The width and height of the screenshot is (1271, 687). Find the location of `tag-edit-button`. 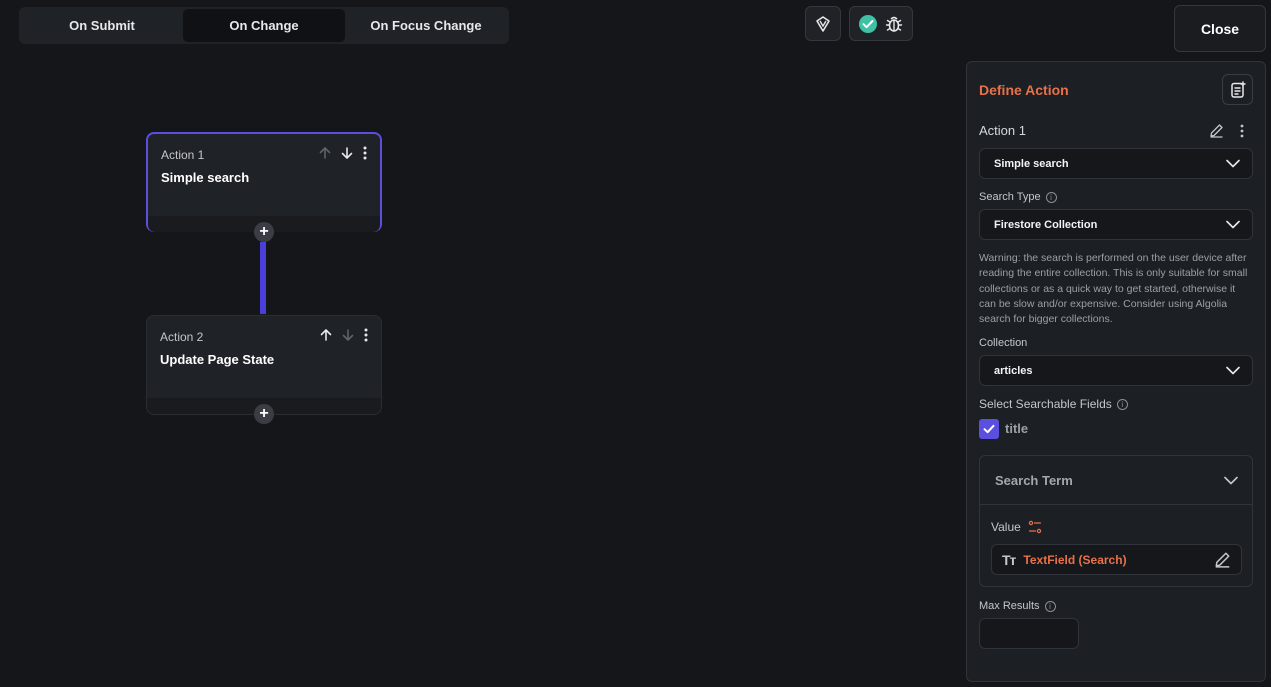

tag-edit-button is located at coordinates (823, 23).